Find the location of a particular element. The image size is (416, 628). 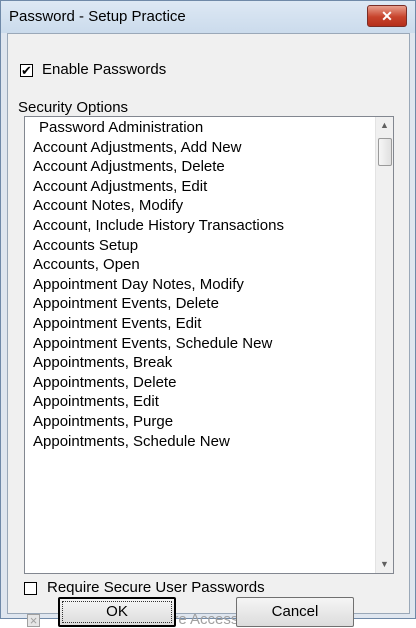

scroll-thumb is located at coordinates (385, 152).